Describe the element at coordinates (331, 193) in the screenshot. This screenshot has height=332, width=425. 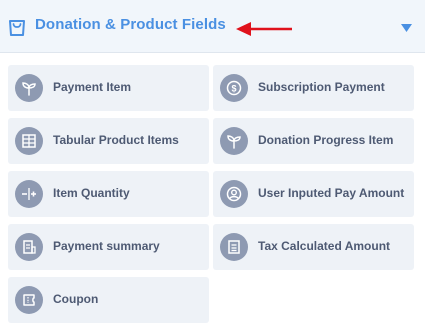
I see `field-label: User Inputed Pay Amount` at that location.